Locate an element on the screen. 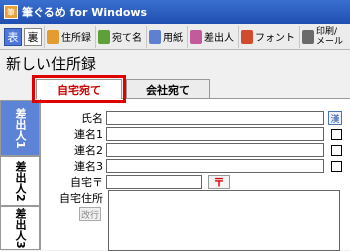 Image resolution: width=350 pixels, height=251 pixels. print-mail-label: 印刷/メール is located at coordinates (330, 36).